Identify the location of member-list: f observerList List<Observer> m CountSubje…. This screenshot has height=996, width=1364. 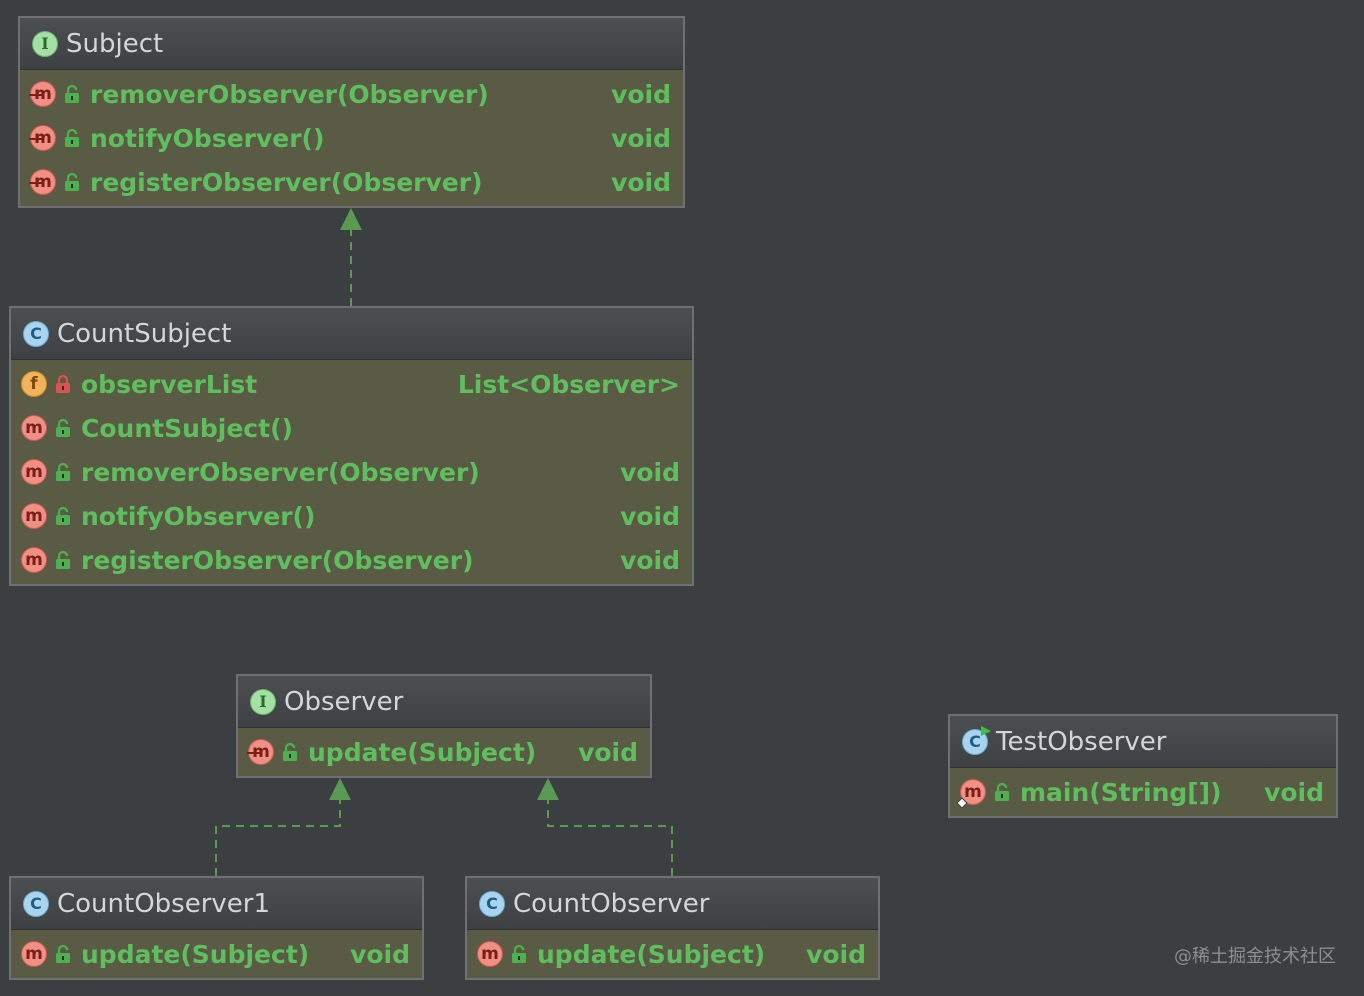
(351, 471).